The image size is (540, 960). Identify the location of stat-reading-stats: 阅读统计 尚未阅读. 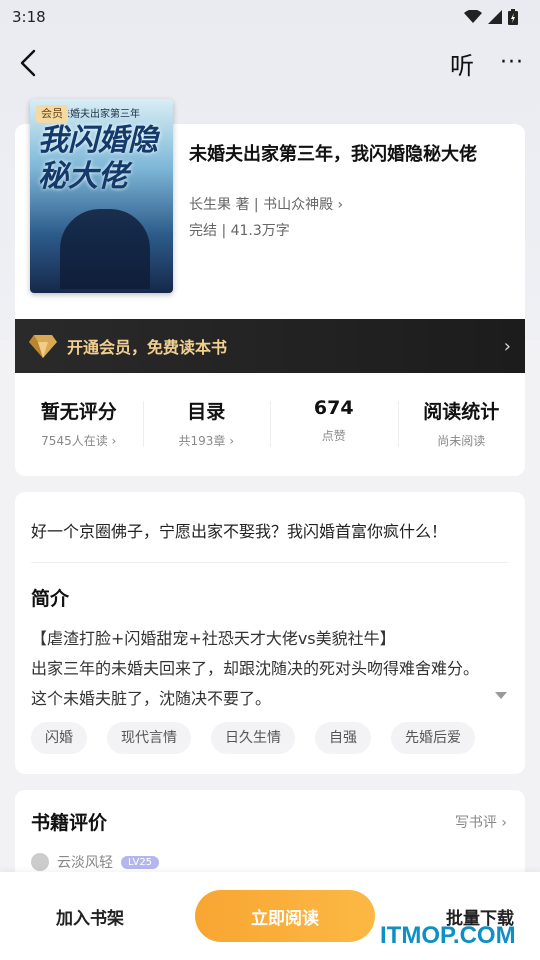
(461, 424).